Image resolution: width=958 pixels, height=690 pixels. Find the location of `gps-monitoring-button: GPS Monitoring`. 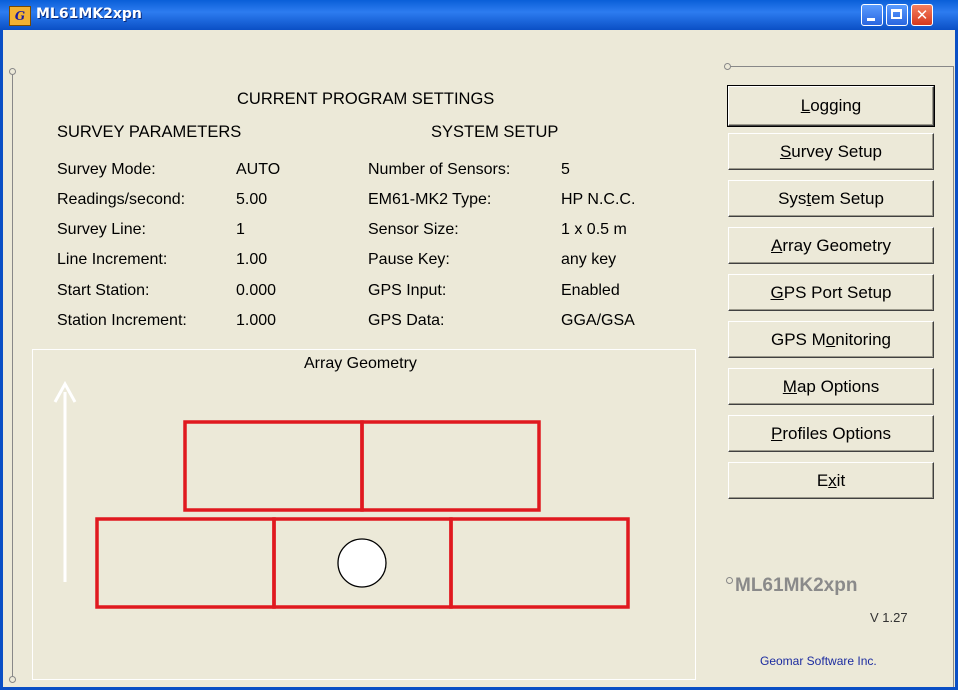

gps-monitoring-button: GPS Monitoring is located at coordinates (831, 339).